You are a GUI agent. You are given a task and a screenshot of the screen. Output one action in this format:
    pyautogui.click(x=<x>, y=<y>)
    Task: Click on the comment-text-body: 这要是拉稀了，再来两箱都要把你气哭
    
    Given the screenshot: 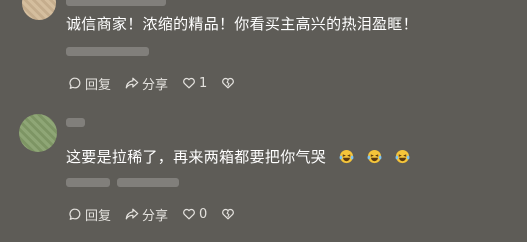 What is the action you would take?
    pyautogui.click(x=196, y=157)
    